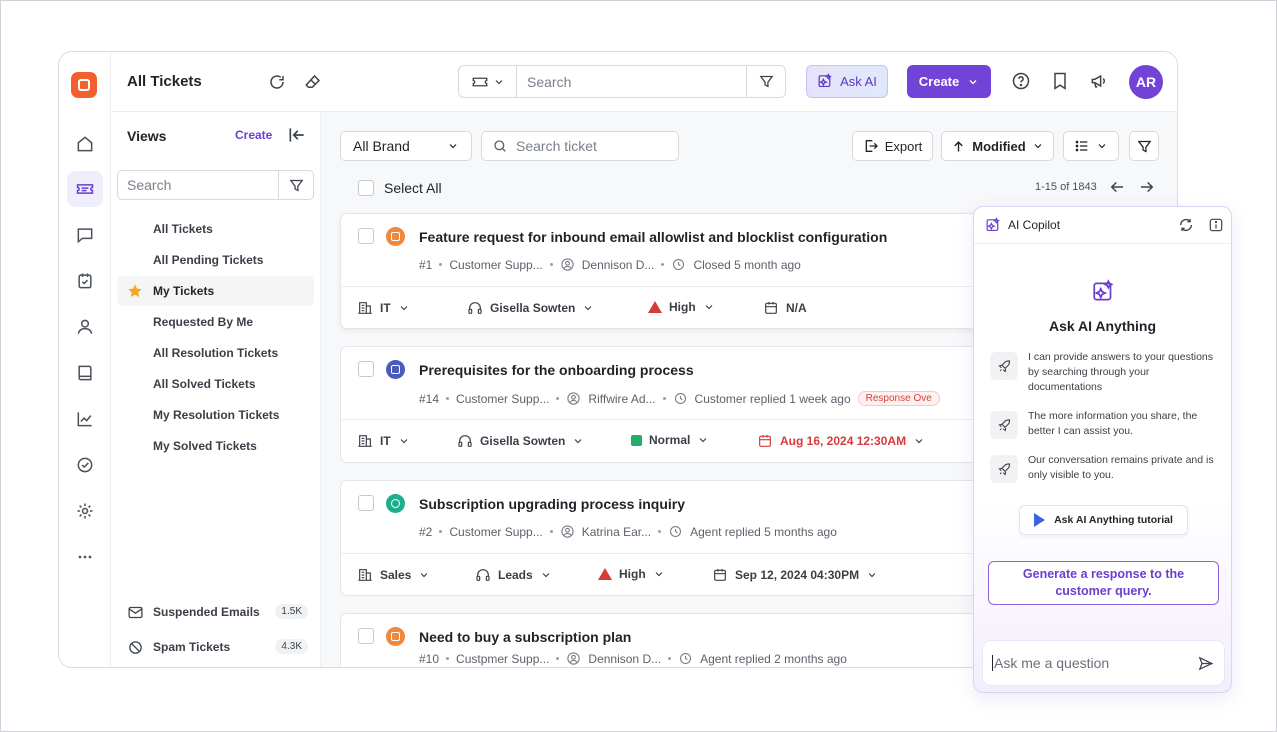 This screenshot has height=732, width=1277. Describe the element at coordinates (85, 511) in the screenshot. I see `settings-icon` at that location.